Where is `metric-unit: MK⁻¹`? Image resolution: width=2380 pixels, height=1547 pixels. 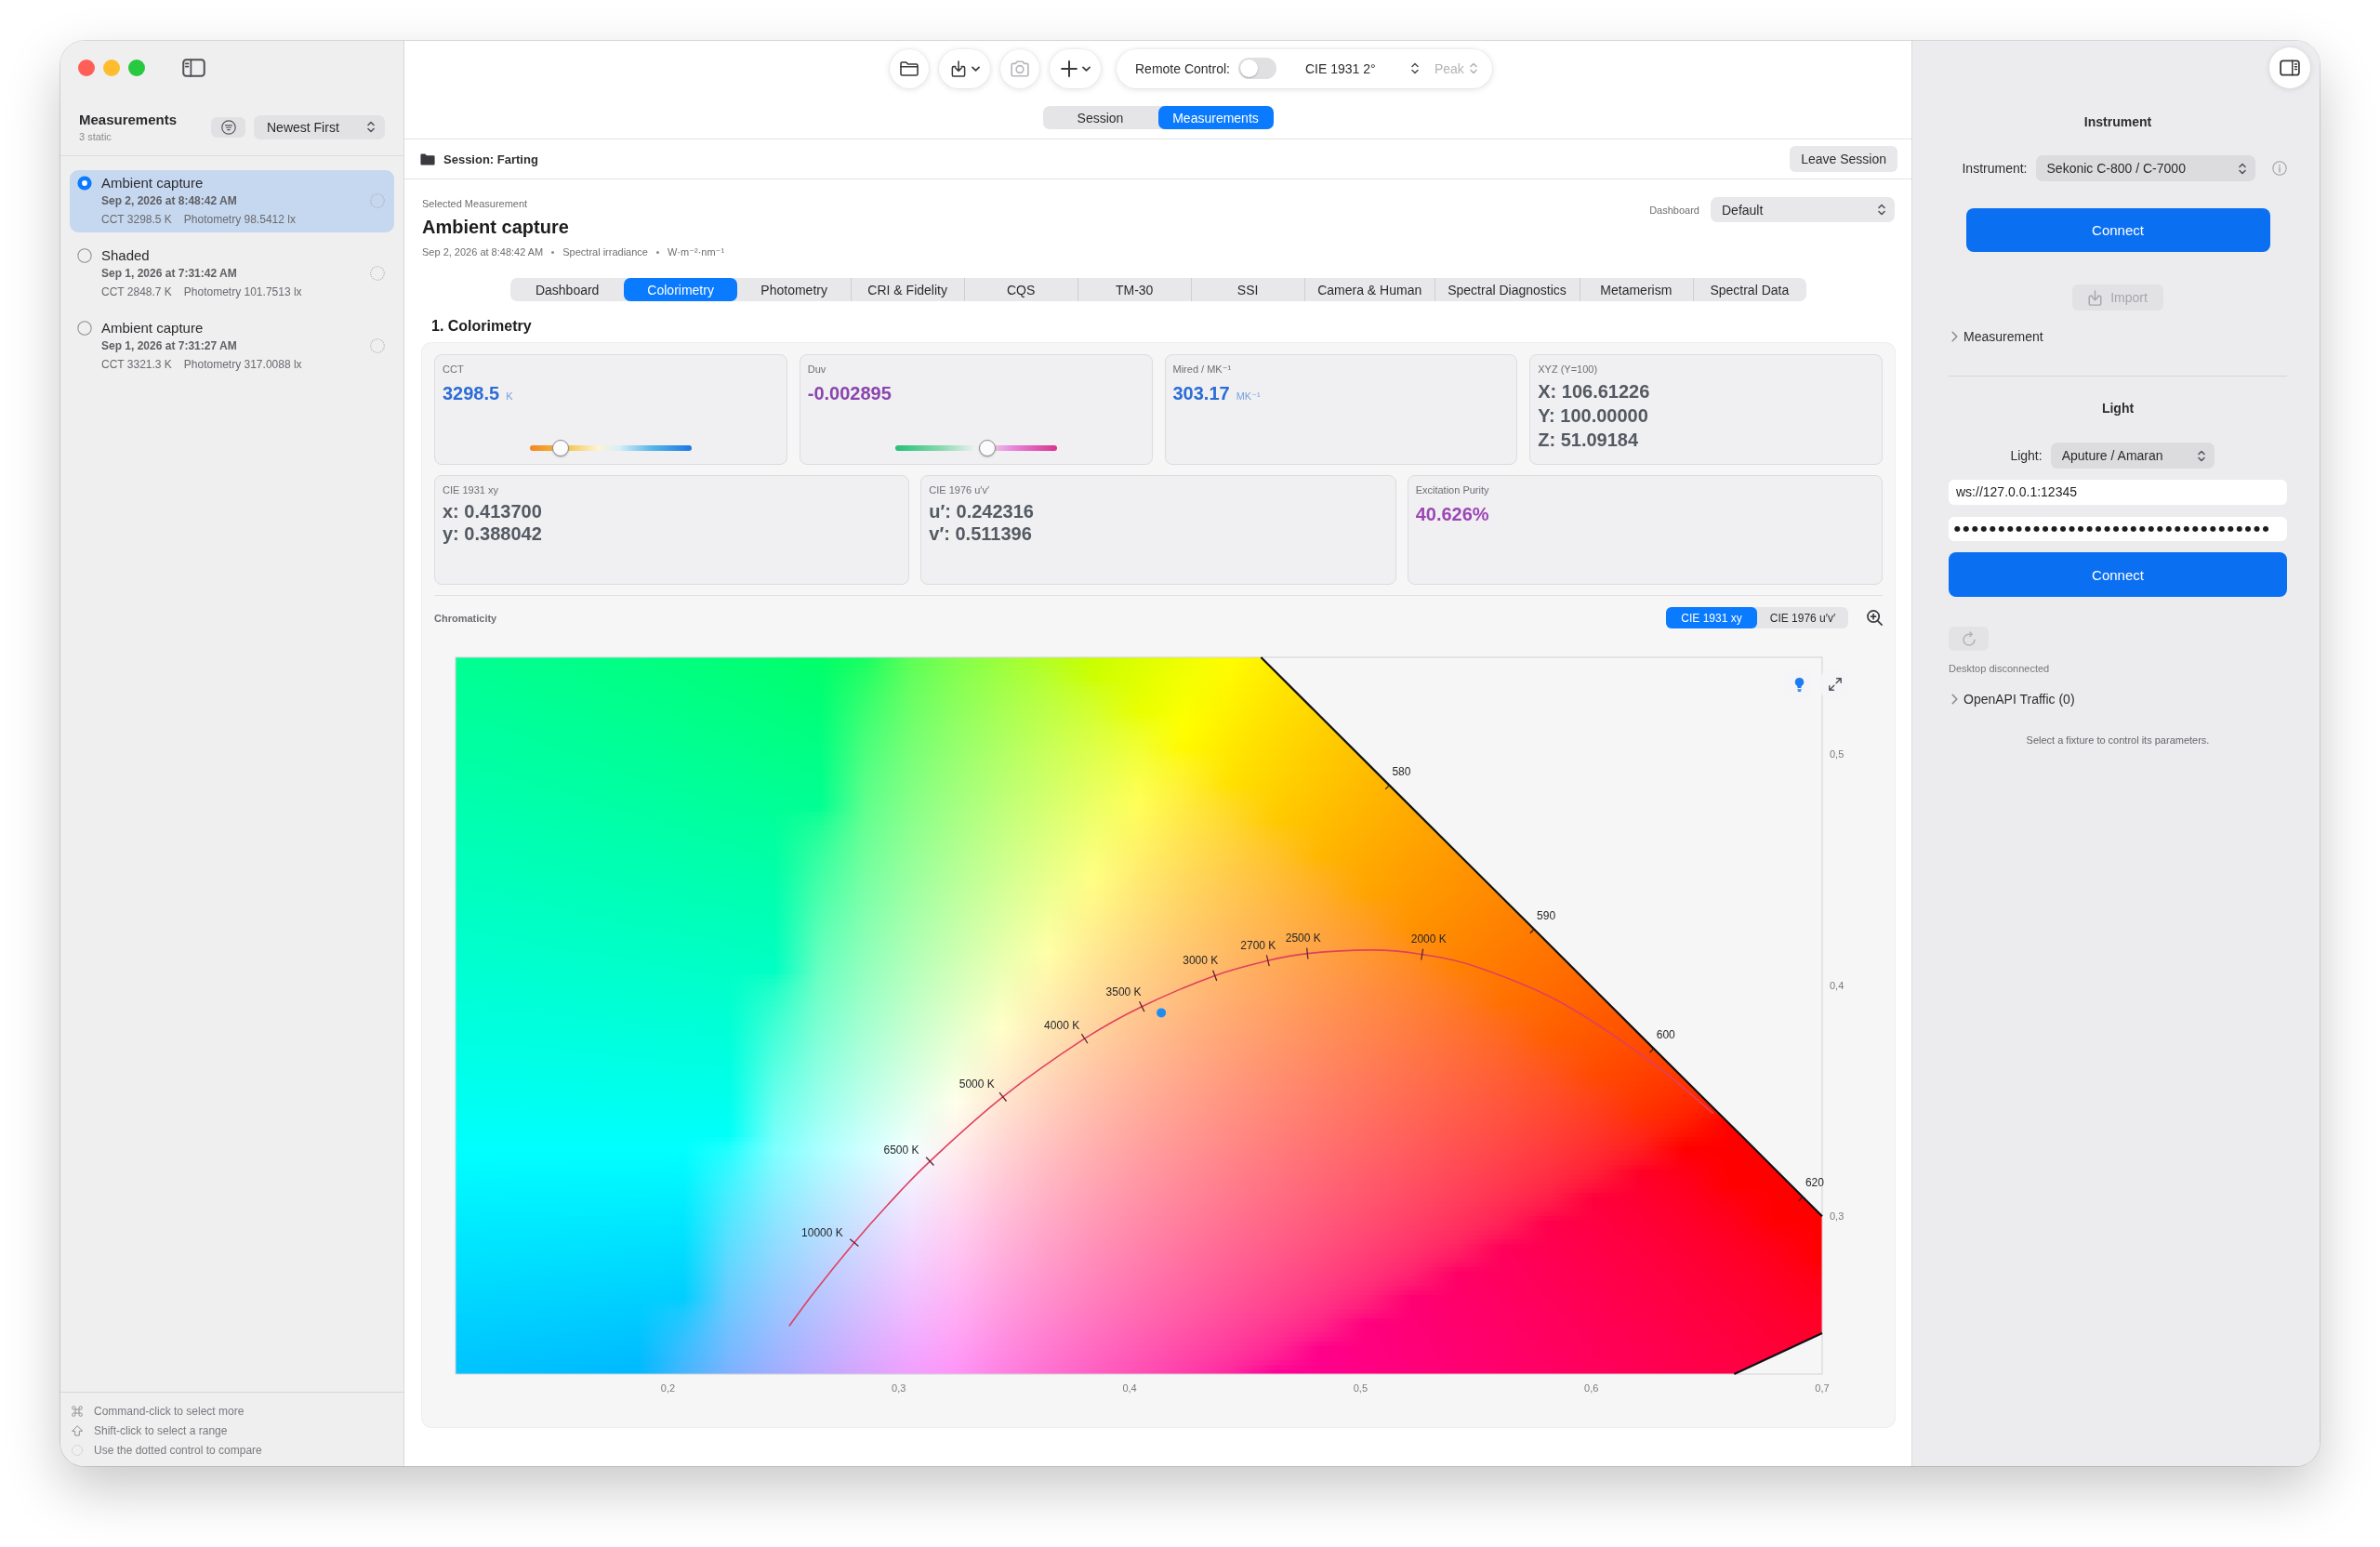
metric-unit: MK⁻¹ is located at coordinates (1248, 396).